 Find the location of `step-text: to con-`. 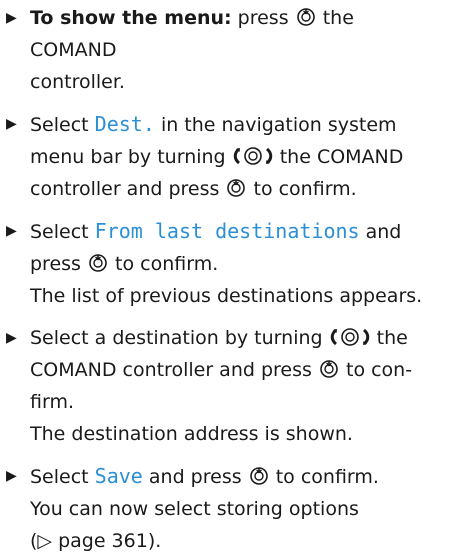

step-text: to con- is located at coordinates (379, 370).